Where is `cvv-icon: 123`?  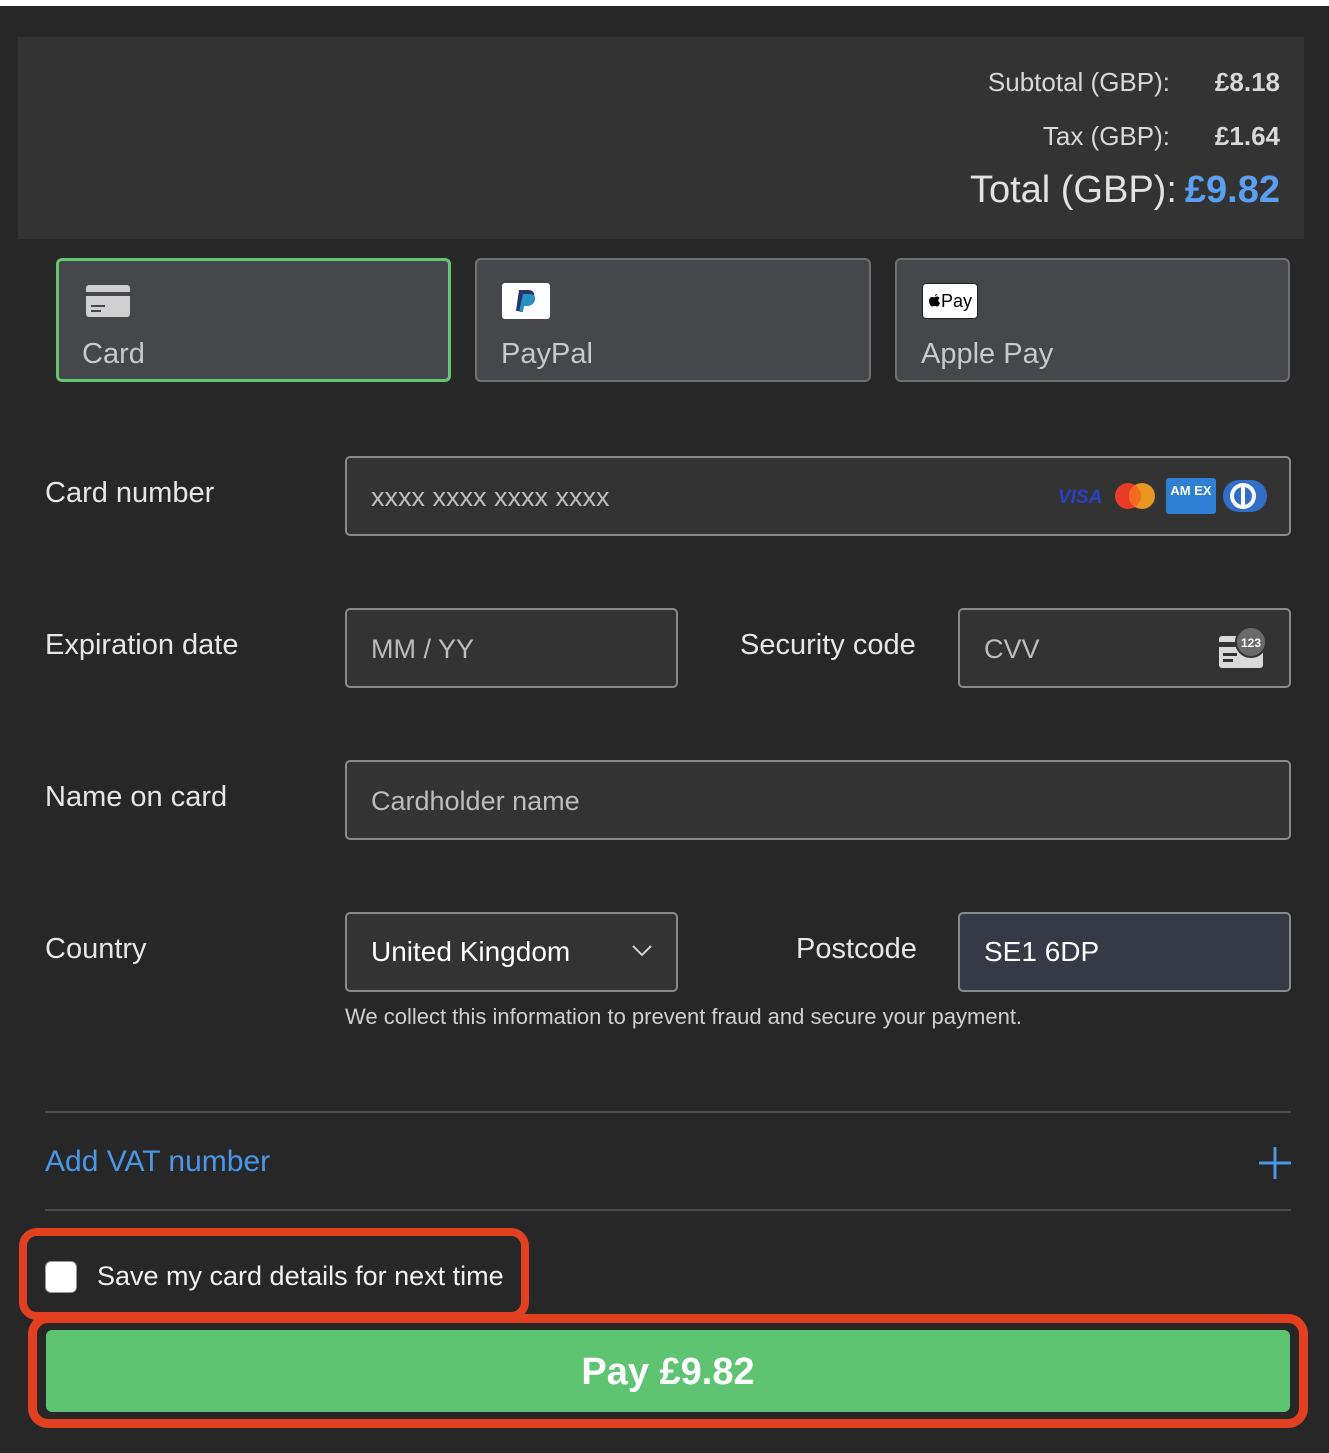
cvv-icon: 123 is located at coordinates (1244, 650).